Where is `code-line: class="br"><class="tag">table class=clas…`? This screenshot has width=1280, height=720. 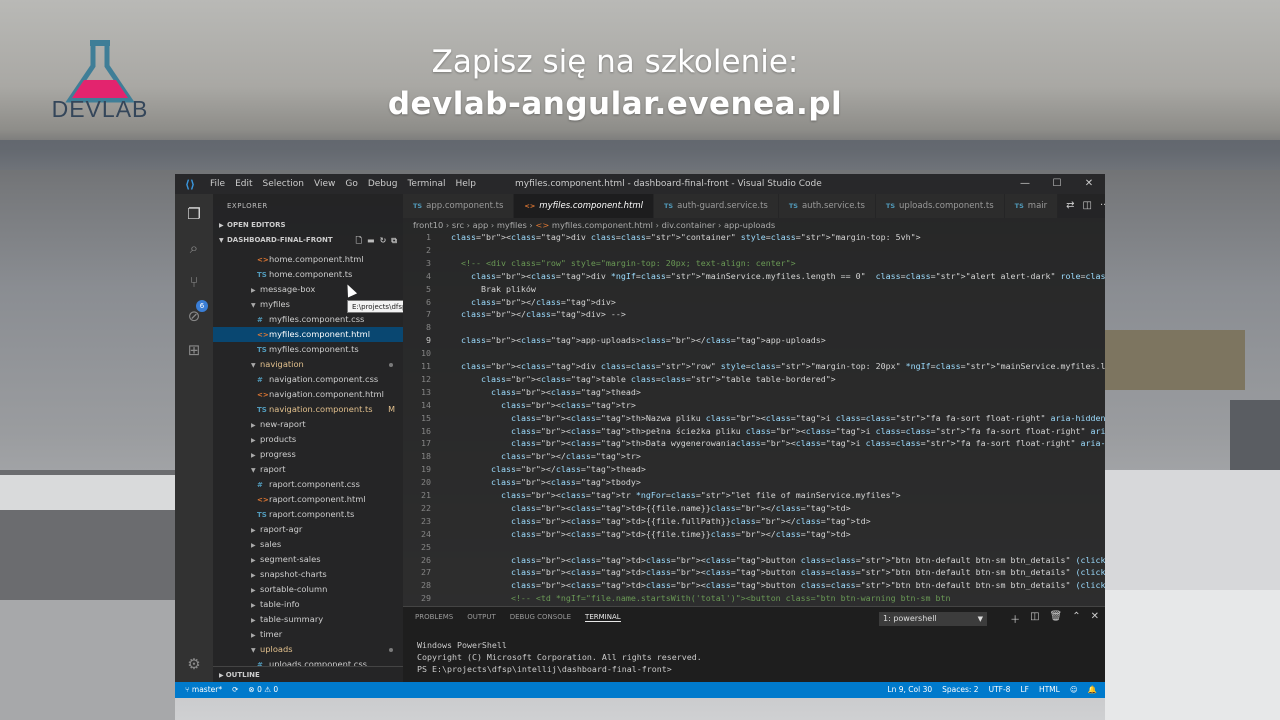
code-line: class="br"><class="tag">table class=clas… is located at coordinates (643, 379).